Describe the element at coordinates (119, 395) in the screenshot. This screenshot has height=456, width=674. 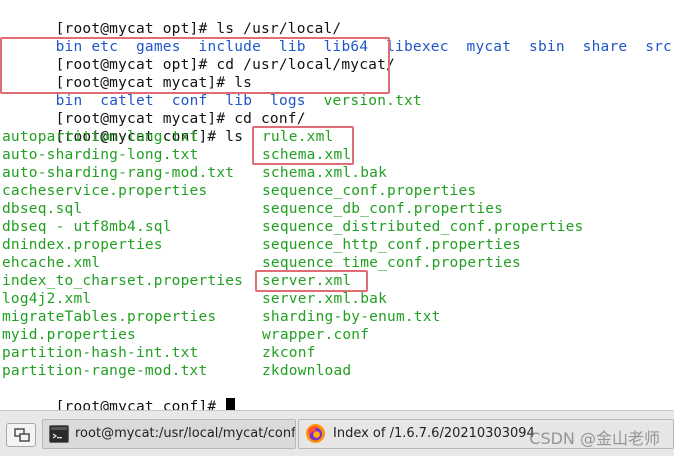
I see `terminal-line: [root@mycat conf]#` at that location.